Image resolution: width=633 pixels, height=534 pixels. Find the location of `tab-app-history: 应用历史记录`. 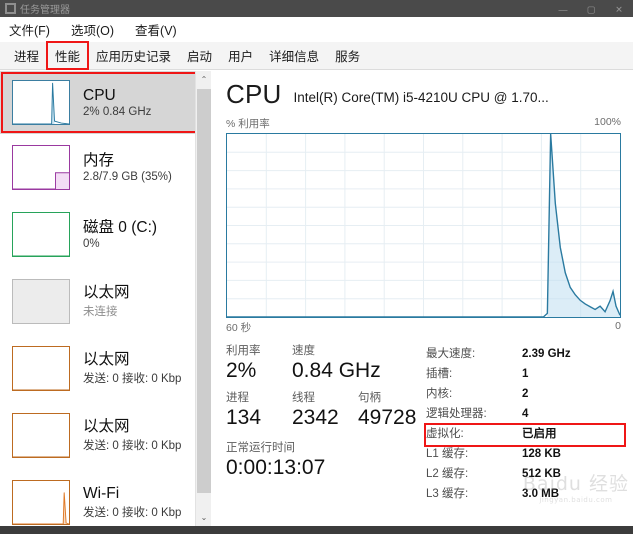

tab-app-history: 应用历史记录 is located at coordinates (133, 55).